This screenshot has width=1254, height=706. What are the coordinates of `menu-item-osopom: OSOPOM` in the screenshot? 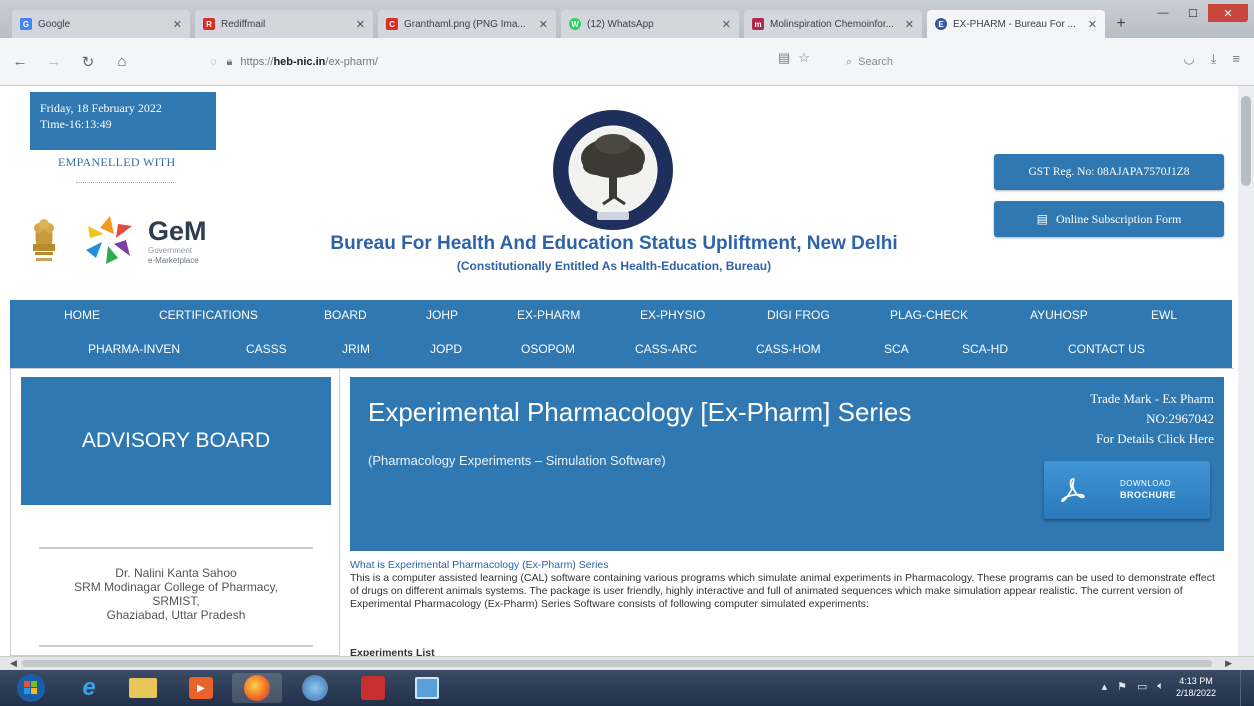 It's located at (548, 349).